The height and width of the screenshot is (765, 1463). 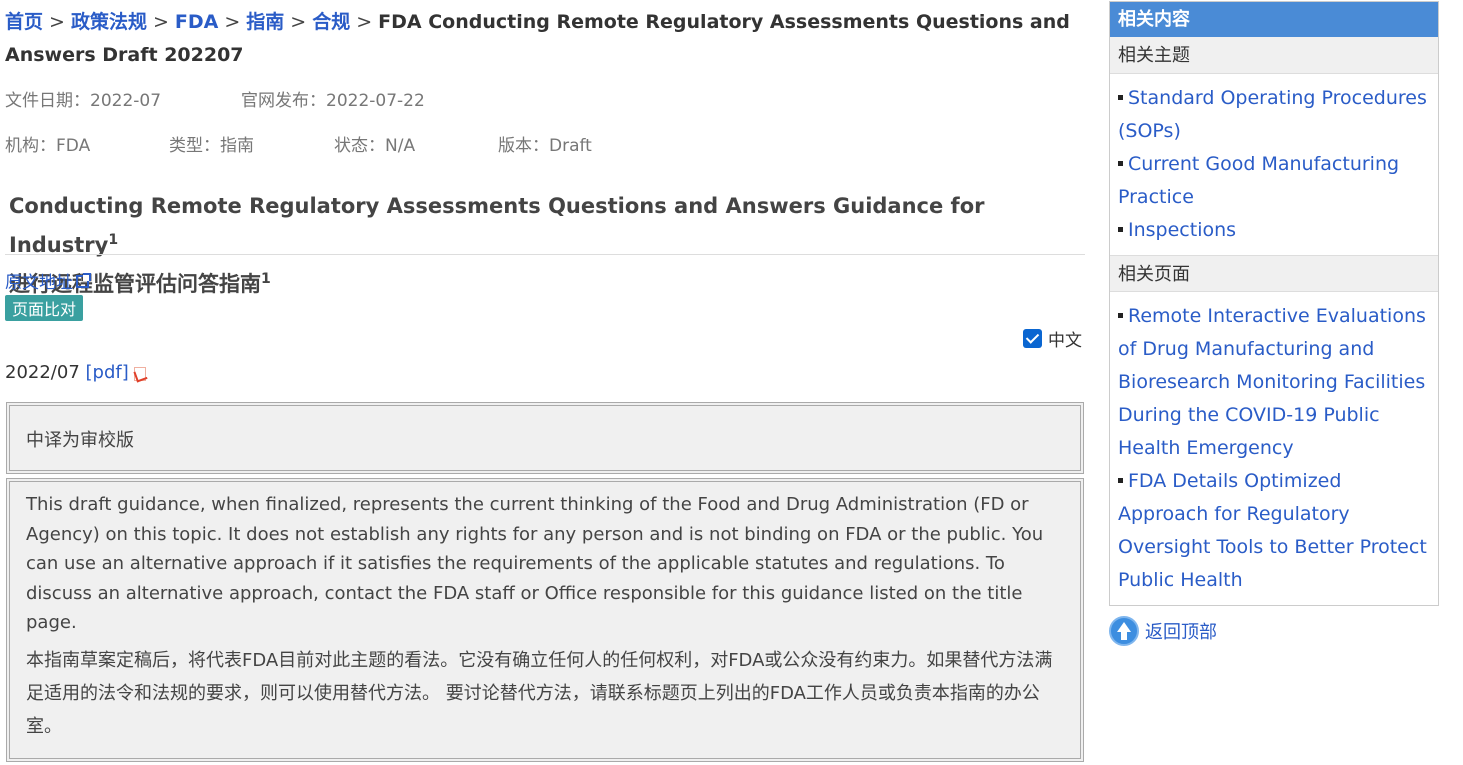 What do you see at coordinates (196, 22) in the screenshot?
I see `breadcrumb-fda: FDA` at bounding box center [196, 22].